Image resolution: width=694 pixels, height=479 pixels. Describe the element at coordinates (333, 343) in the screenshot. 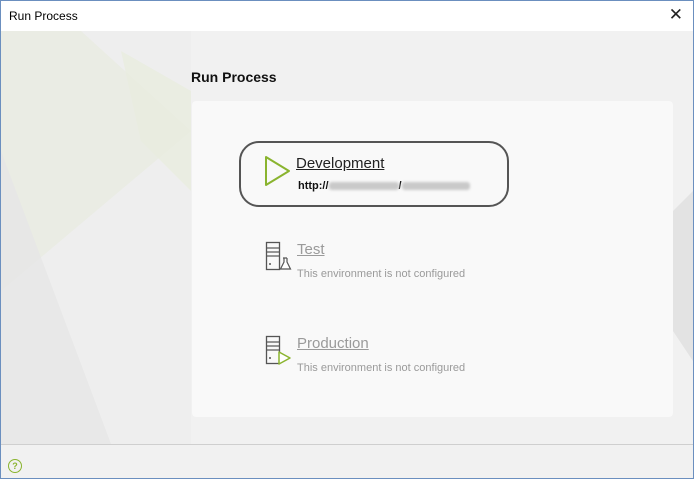

I see `environment-name-production: Production` at that location.